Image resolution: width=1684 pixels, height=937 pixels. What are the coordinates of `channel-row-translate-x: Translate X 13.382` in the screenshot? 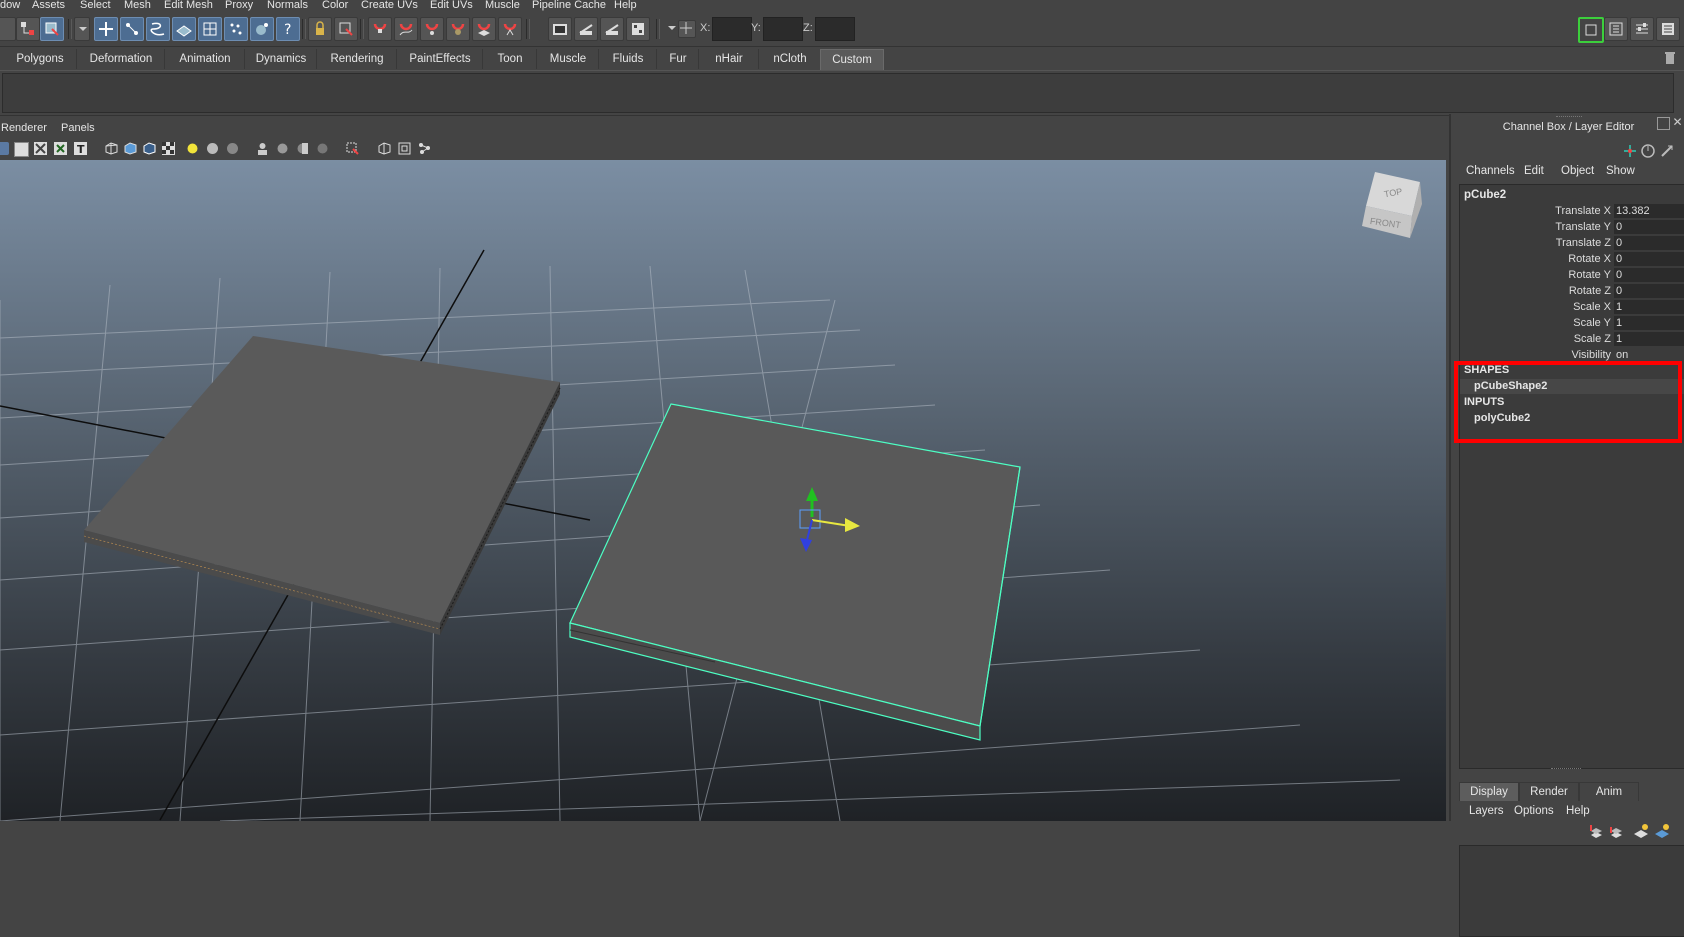 It's located at (1572, 211).